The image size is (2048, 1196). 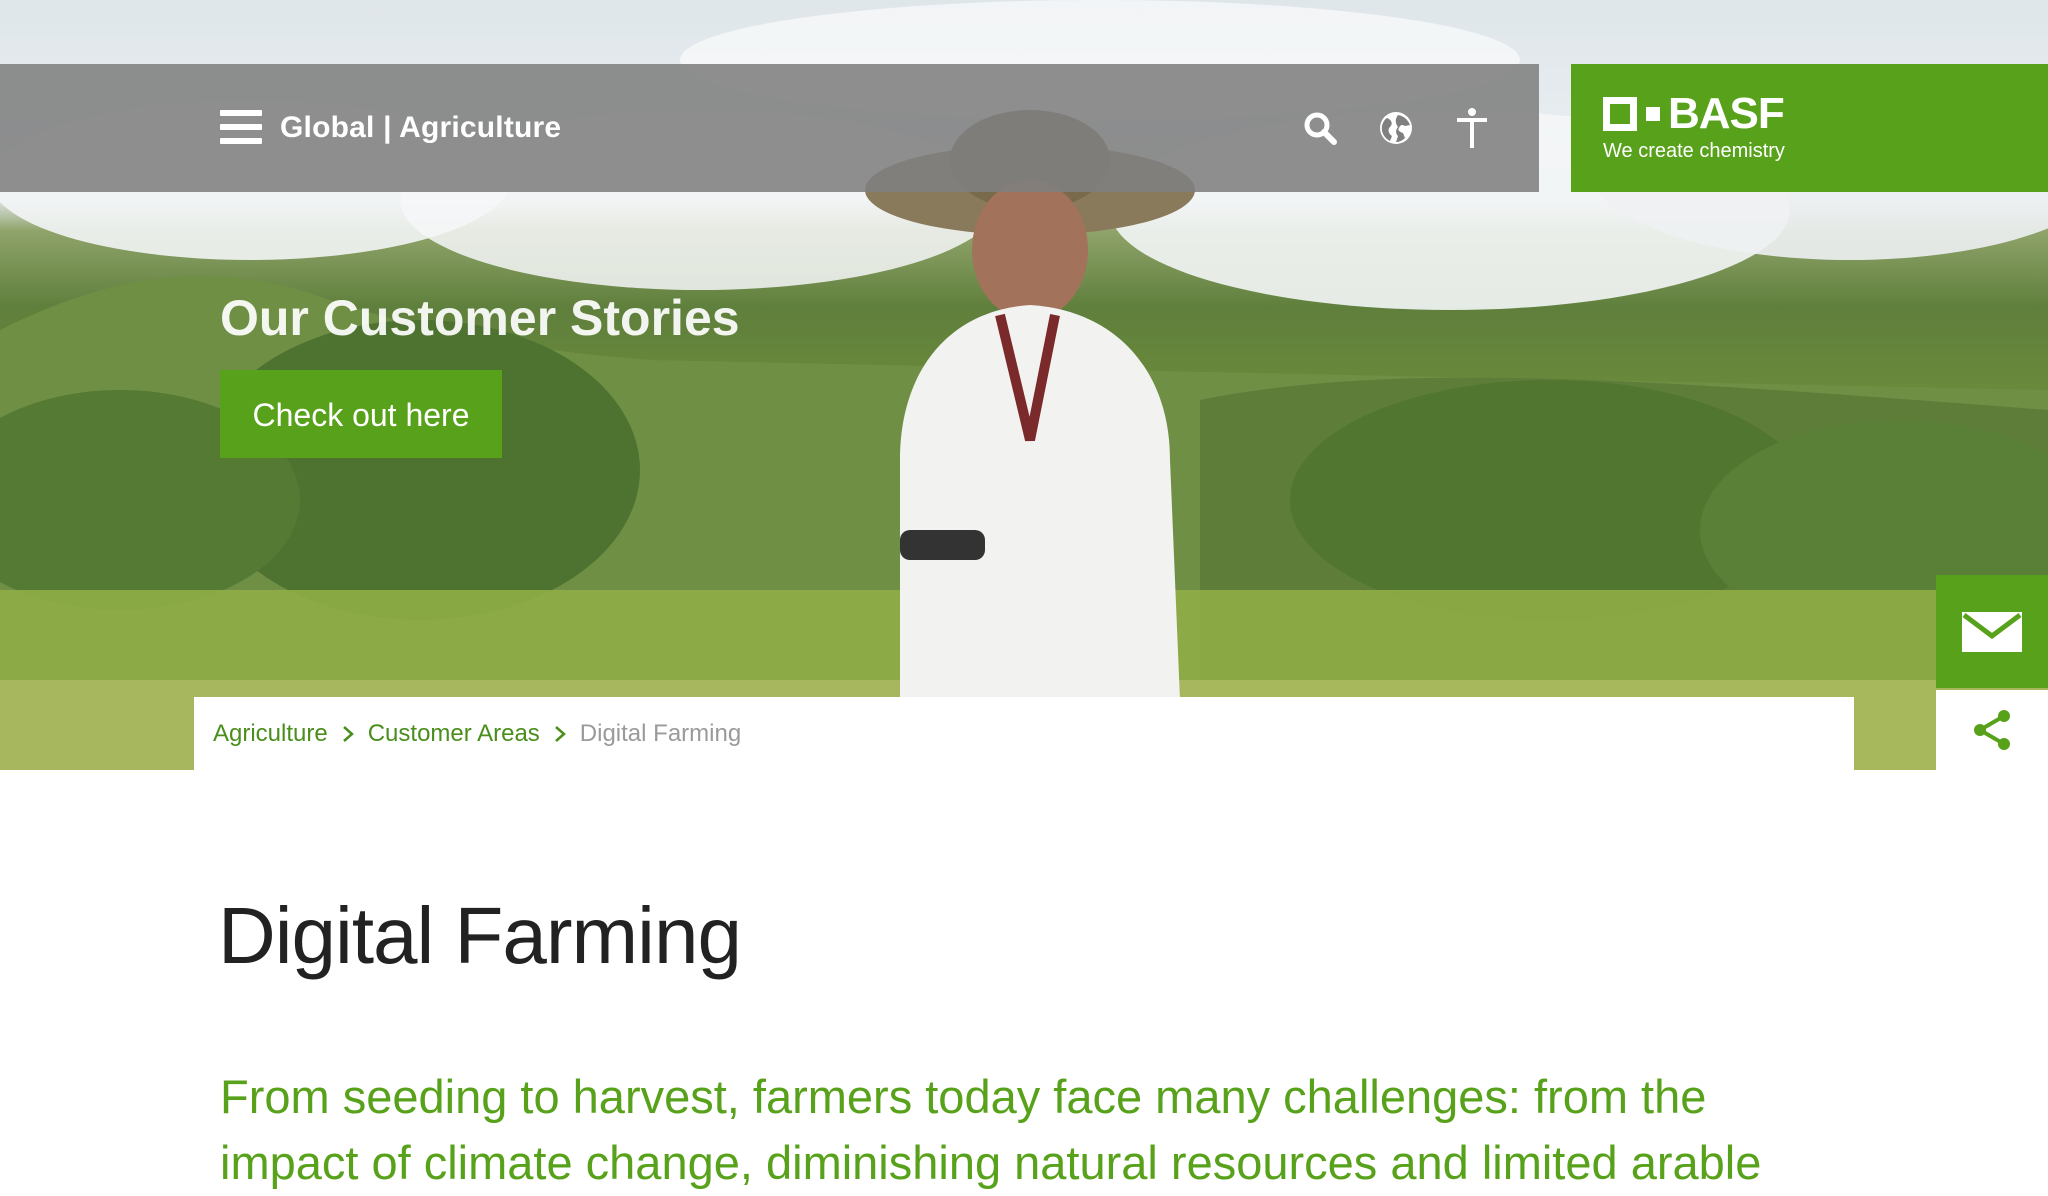 I want to click on globe-icon, so click(x=1396, y=128).